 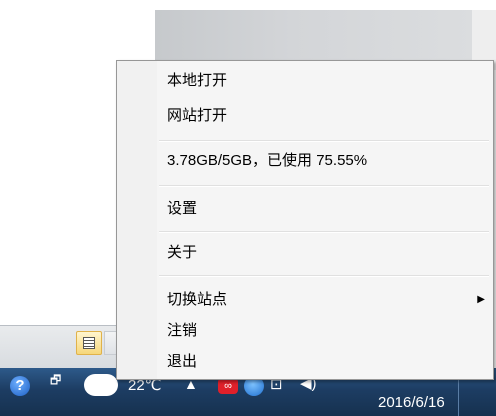 I want to click on submenu-arrow-icon: ▶, so click(x=481, y=299).